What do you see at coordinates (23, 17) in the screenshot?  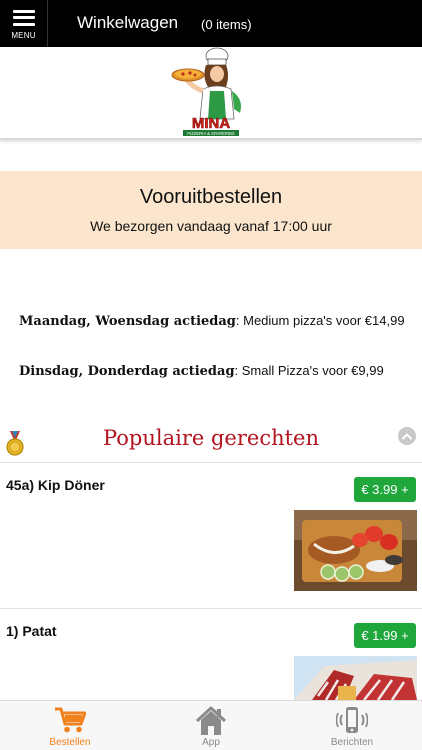 I see `hamburger-icon` at bounding box center [23, 17].